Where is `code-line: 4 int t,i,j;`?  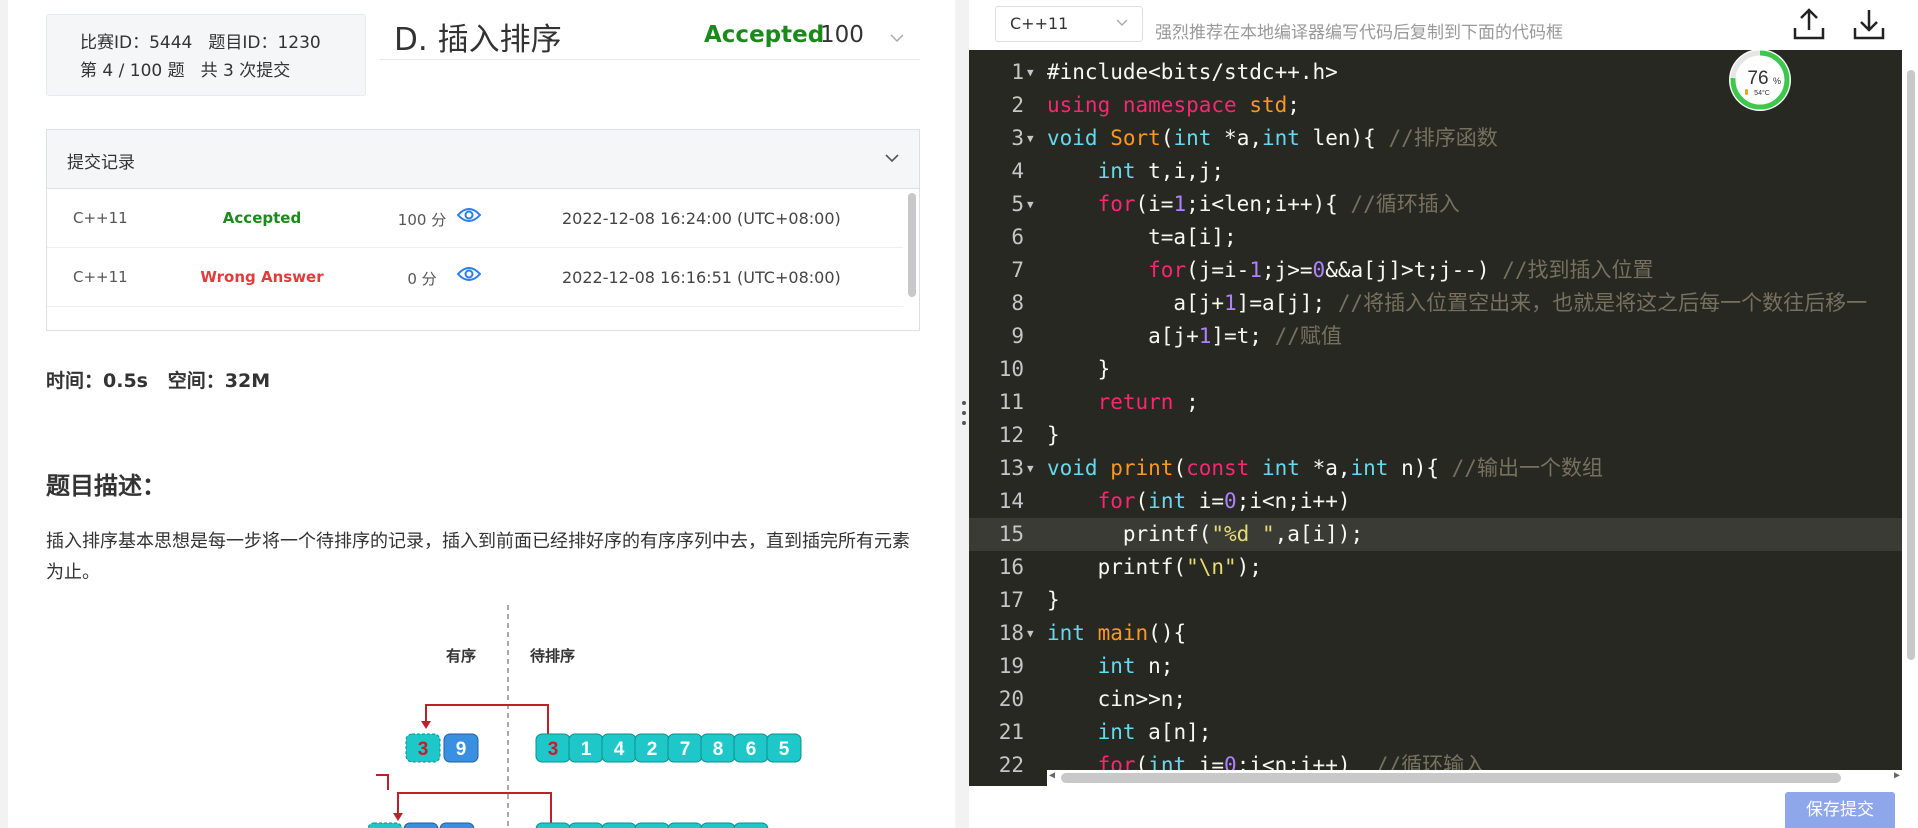 code-line: 4 int t,i,j; is located at coordinates (1435, 171).